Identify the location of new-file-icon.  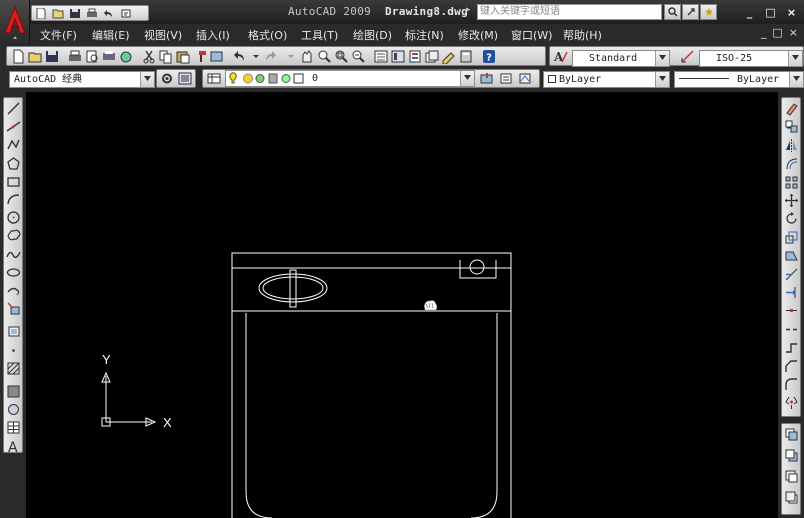
(40, 13).